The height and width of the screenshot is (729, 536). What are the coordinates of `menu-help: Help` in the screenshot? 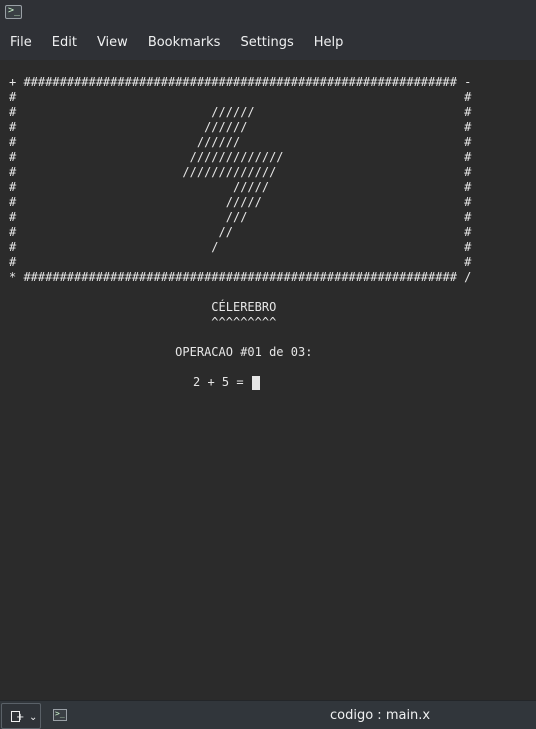 It's located at (329, 43).